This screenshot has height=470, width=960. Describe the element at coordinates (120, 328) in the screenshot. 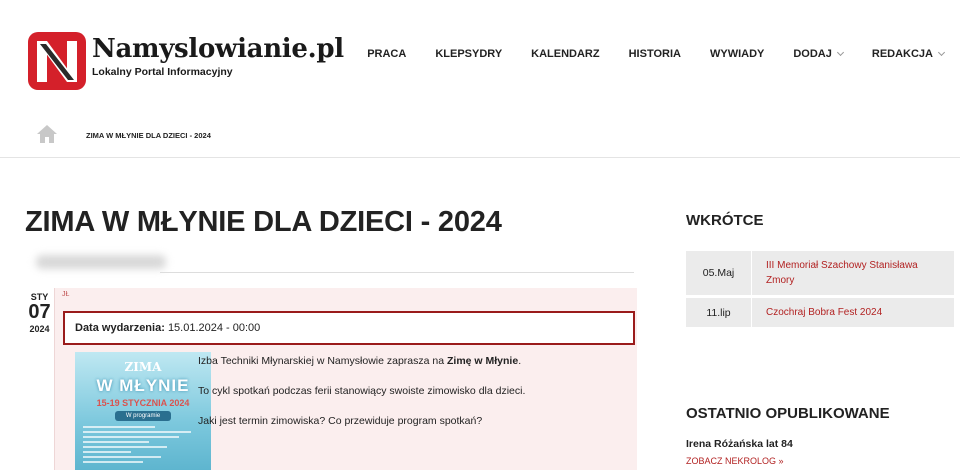

I see `event-date-label: Data wydarzenia:` at that location.